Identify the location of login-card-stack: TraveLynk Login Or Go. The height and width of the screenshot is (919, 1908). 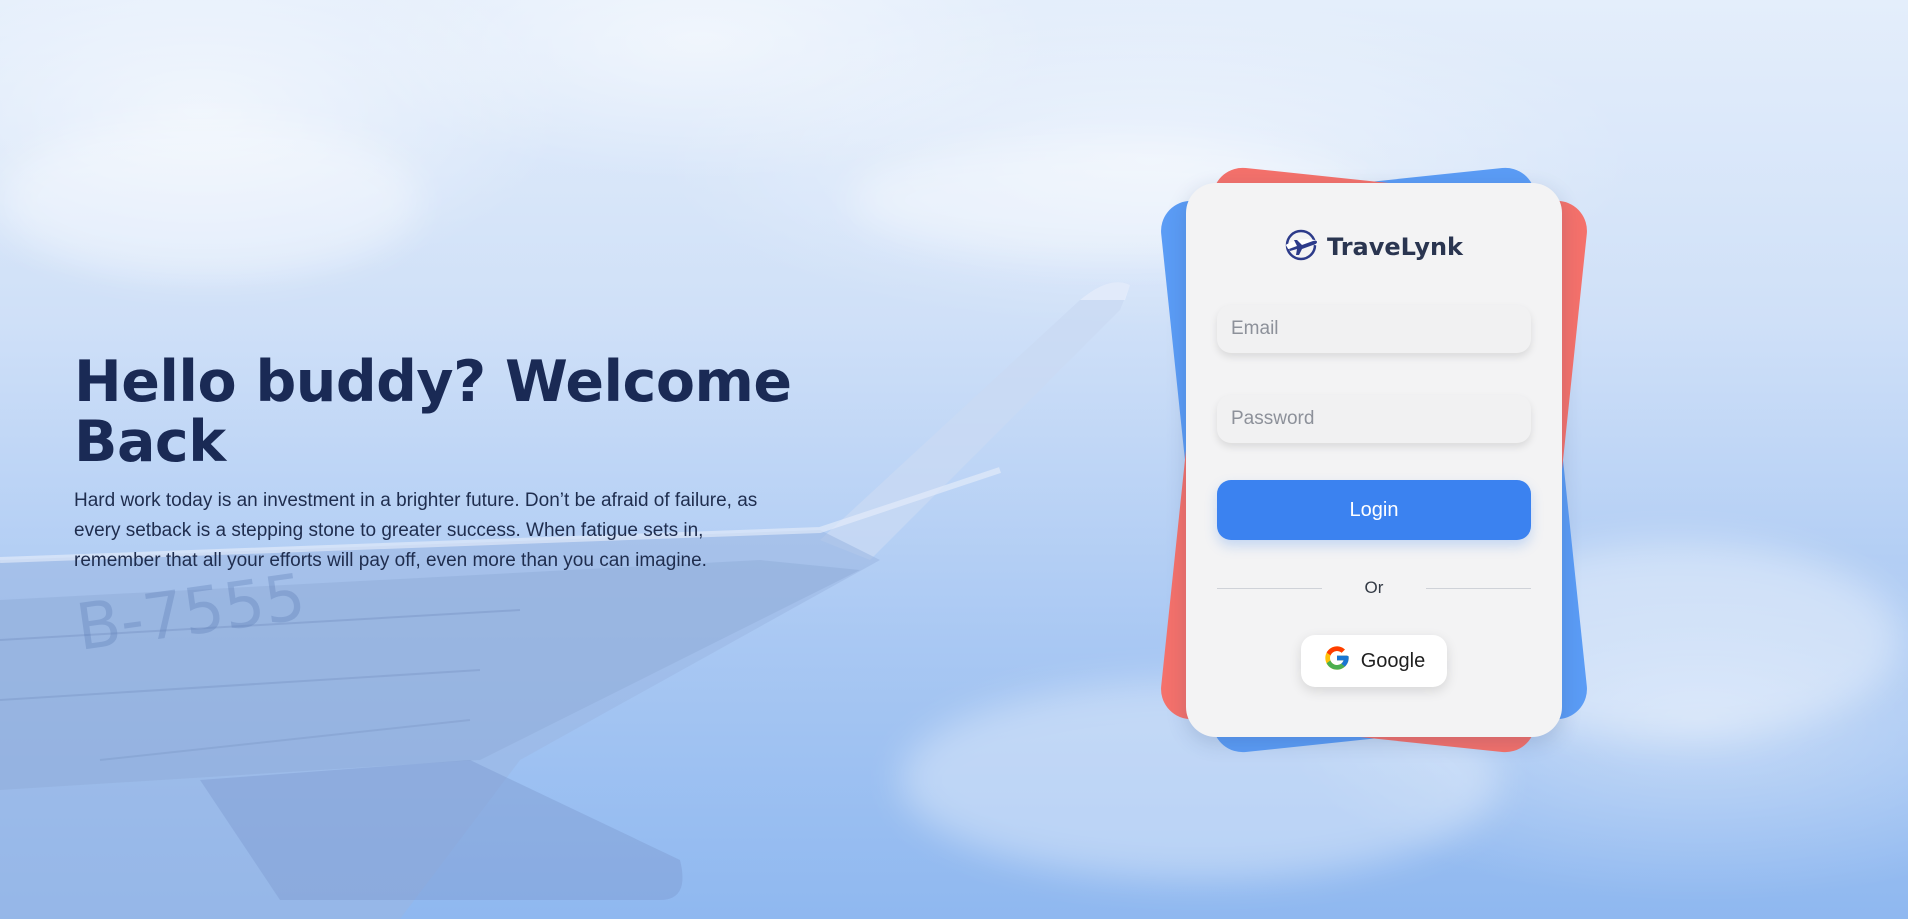
(1374, 460).